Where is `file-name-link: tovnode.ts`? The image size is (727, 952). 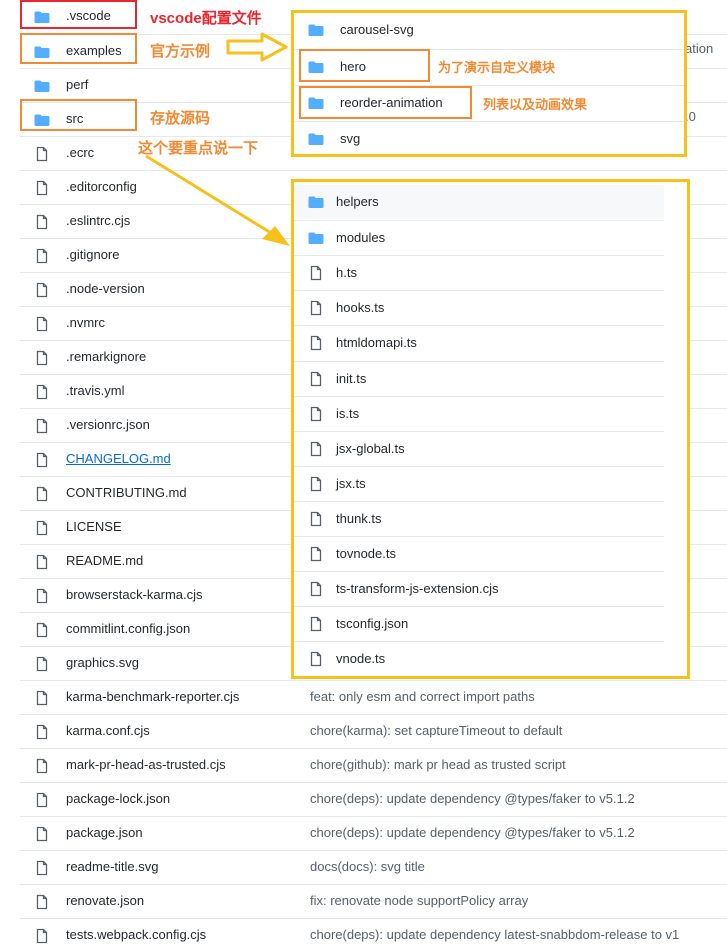 file-name-link: tovnode.ts is located at coordinates (366, 553).